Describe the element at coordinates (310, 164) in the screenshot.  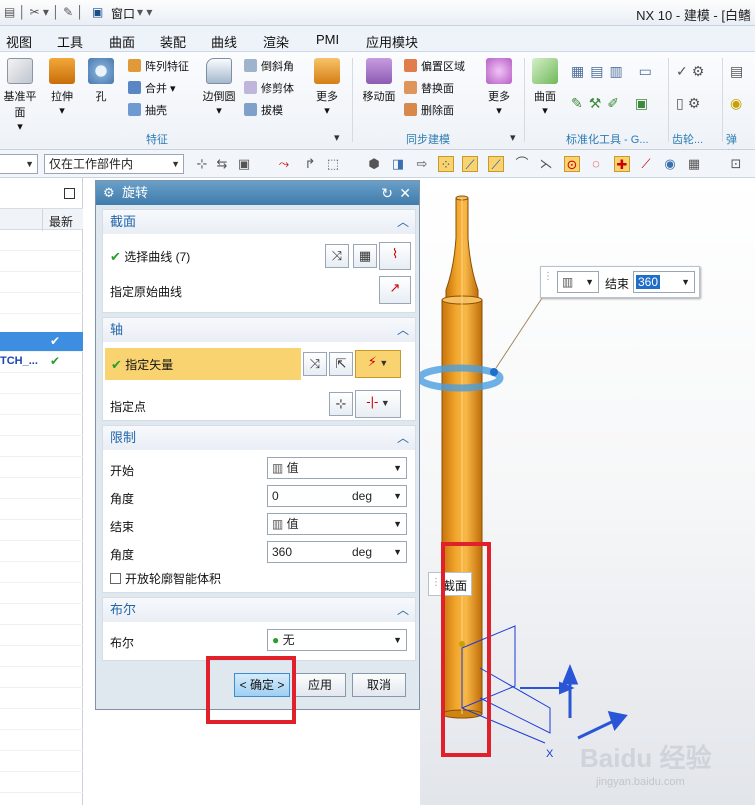
I see `snap-icon: ↱` at that location.